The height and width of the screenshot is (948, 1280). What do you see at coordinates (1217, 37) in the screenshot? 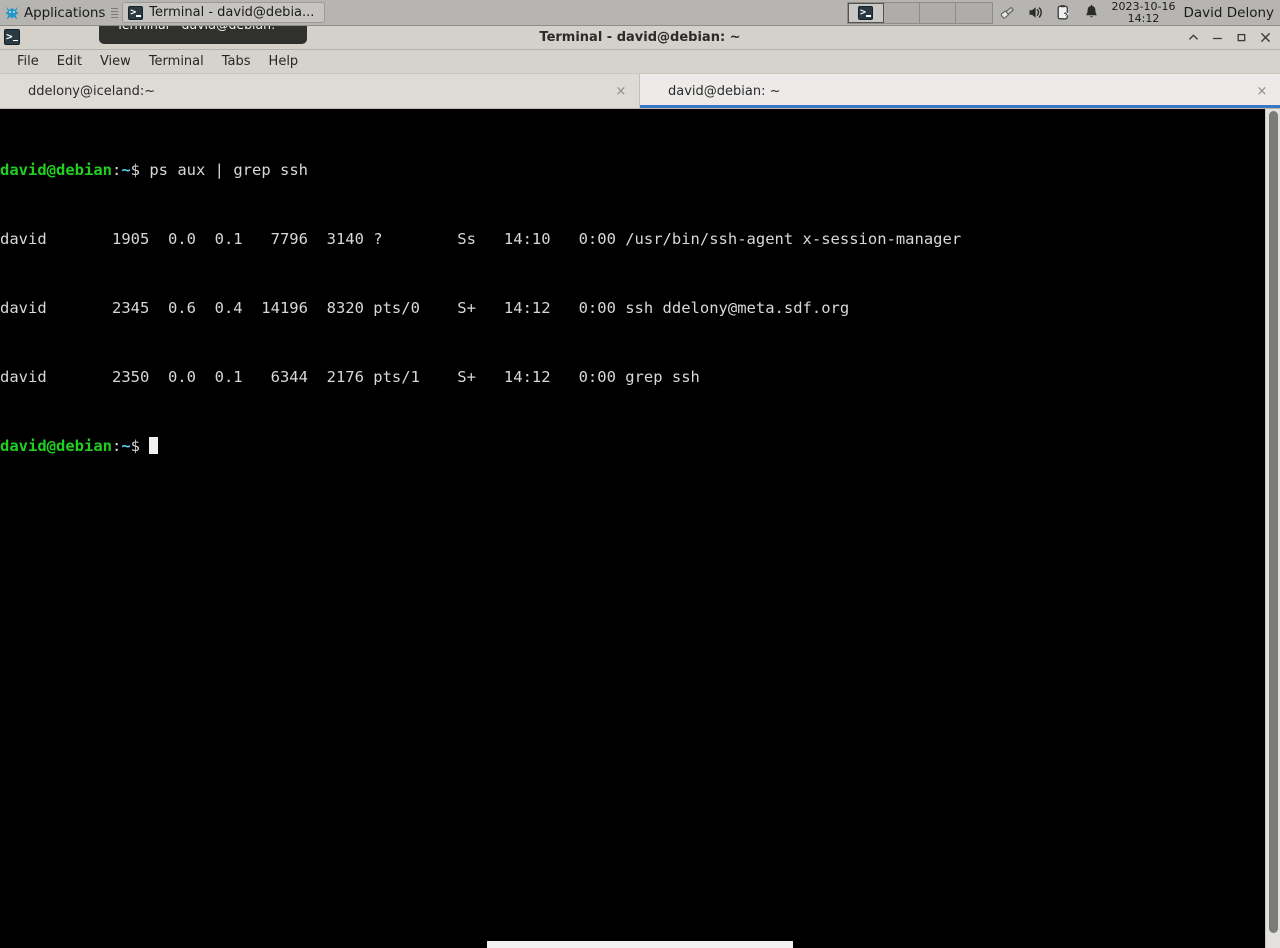
I see `minimize-window-button` at bounding box center [1217, 37].